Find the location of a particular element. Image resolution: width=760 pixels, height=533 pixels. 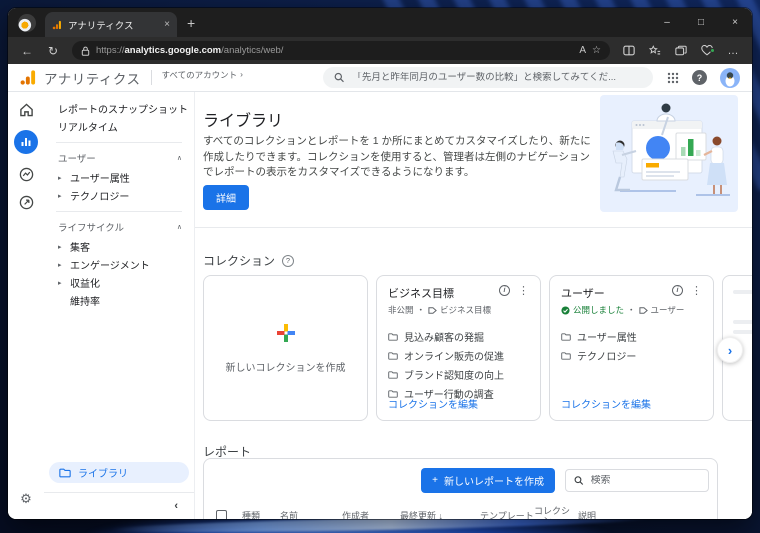

nav-item-snapshot: レポートのスナップショット is located at coordinates (119, 108).